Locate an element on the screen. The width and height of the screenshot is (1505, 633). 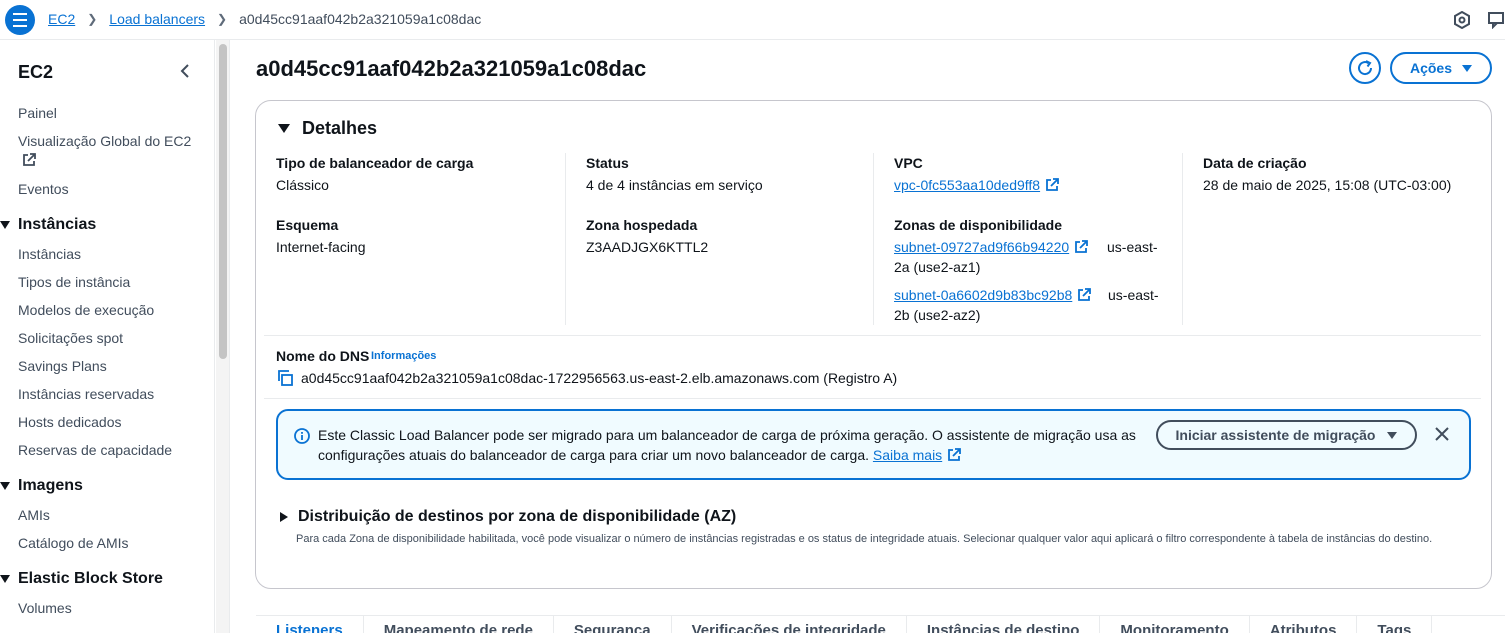
close-icon is located at coordinates (1442, 434).